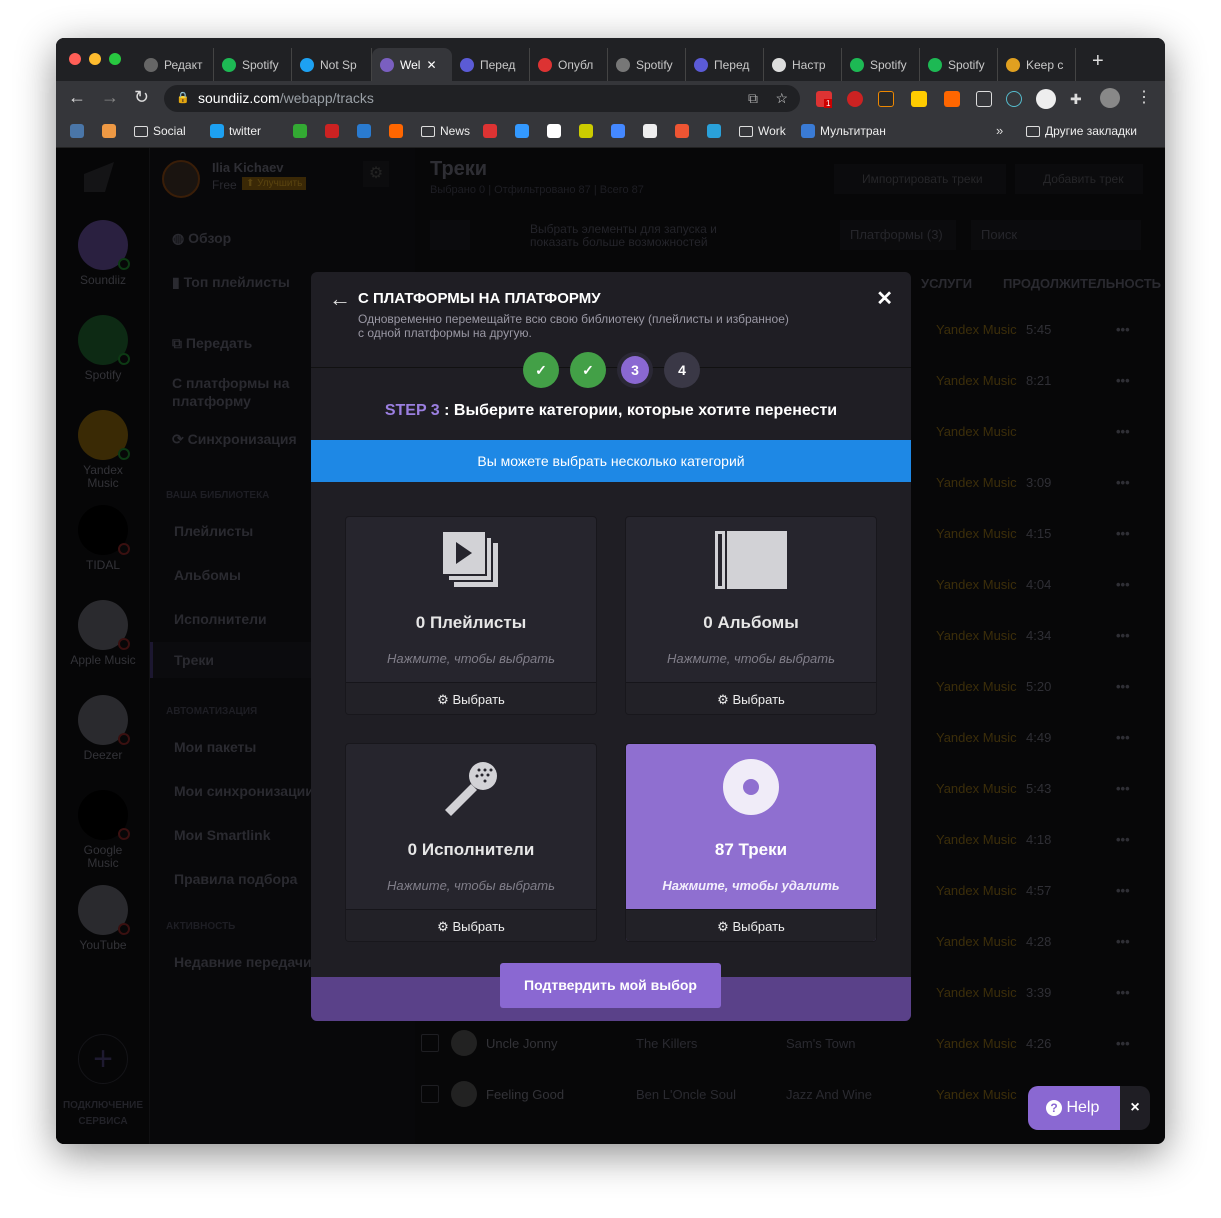 This screenshot has height=1218, width=1221. What do you see at coordinates (952, 99) in the screenshot?
I see `mi-extension-icon` at bounding box center [952, 99].